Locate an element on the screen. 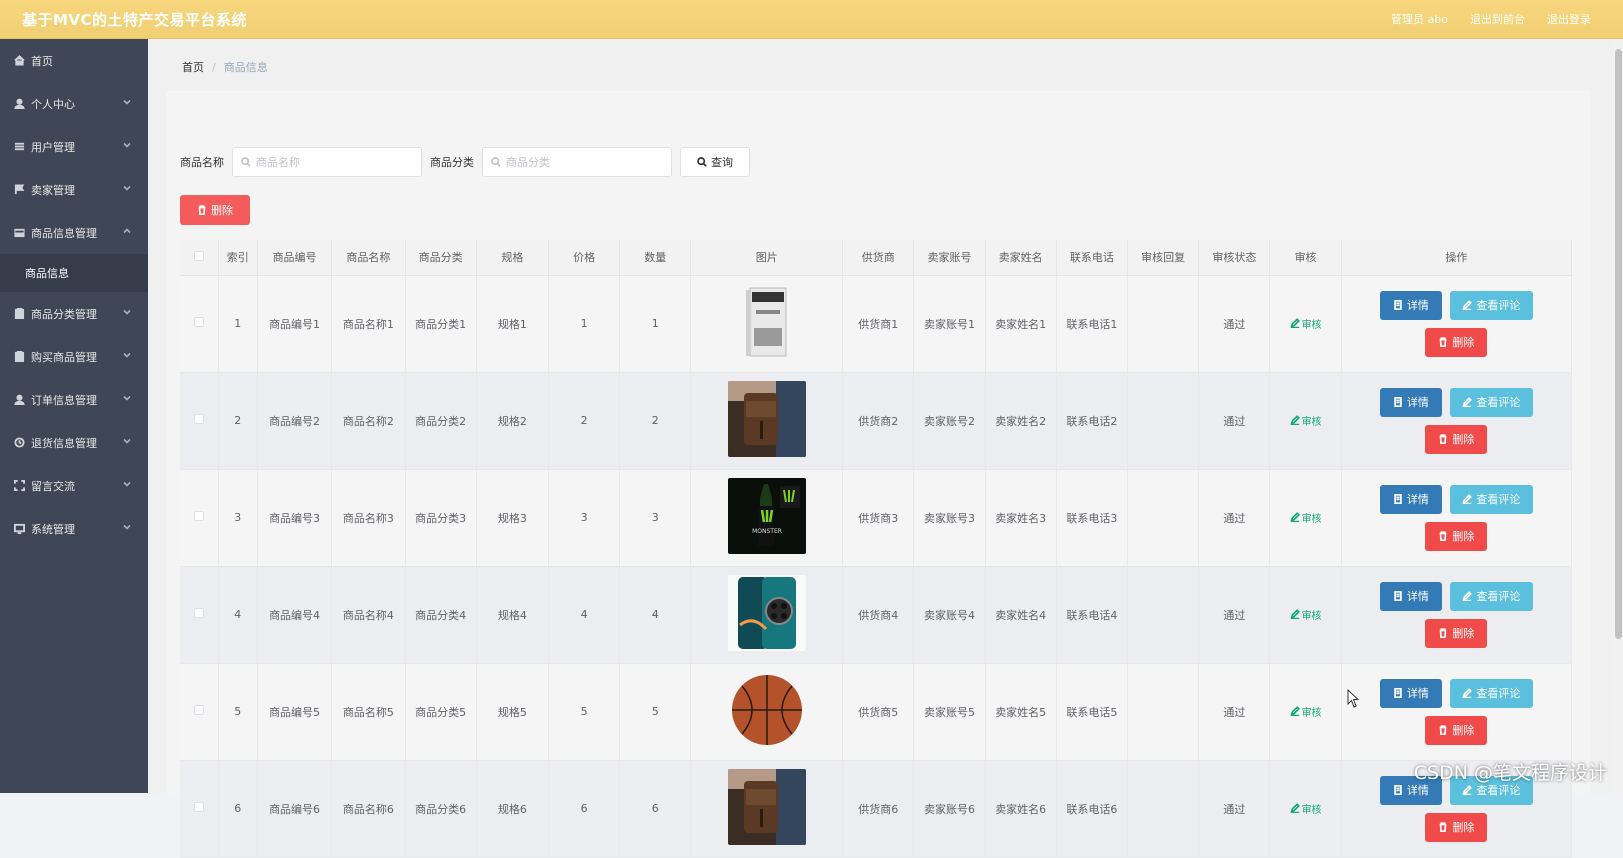  edit-icon is located at coordinates (1467, 790).